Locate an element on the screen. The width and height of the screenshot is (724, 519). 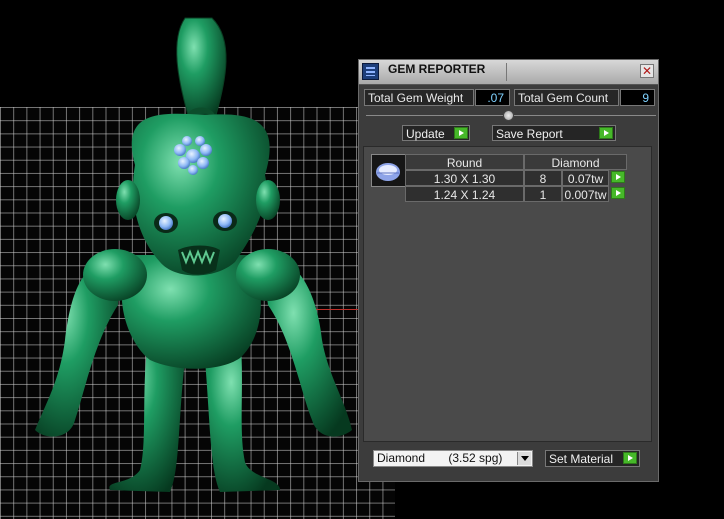
chevron-down-icon is located at coordinates (524, 458).